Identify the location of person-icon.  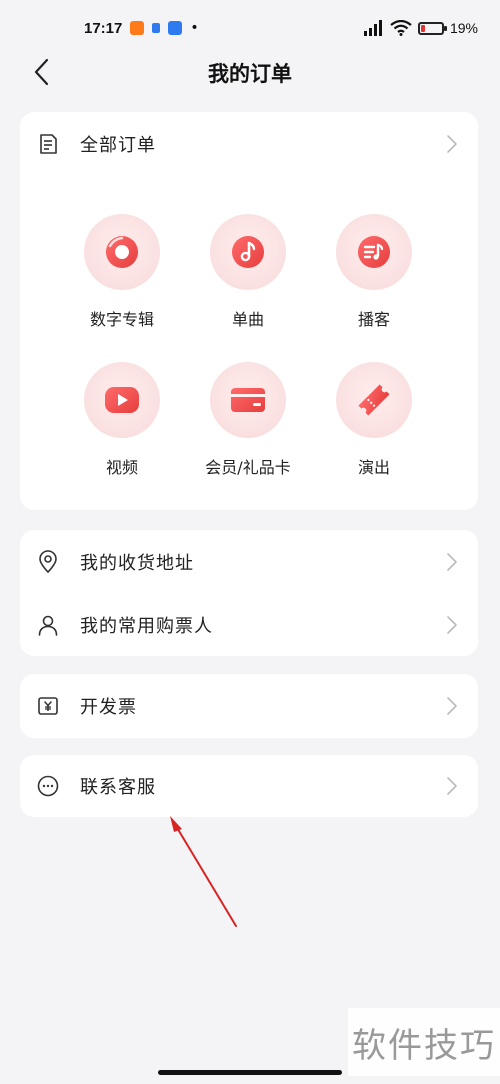
(48, 625).